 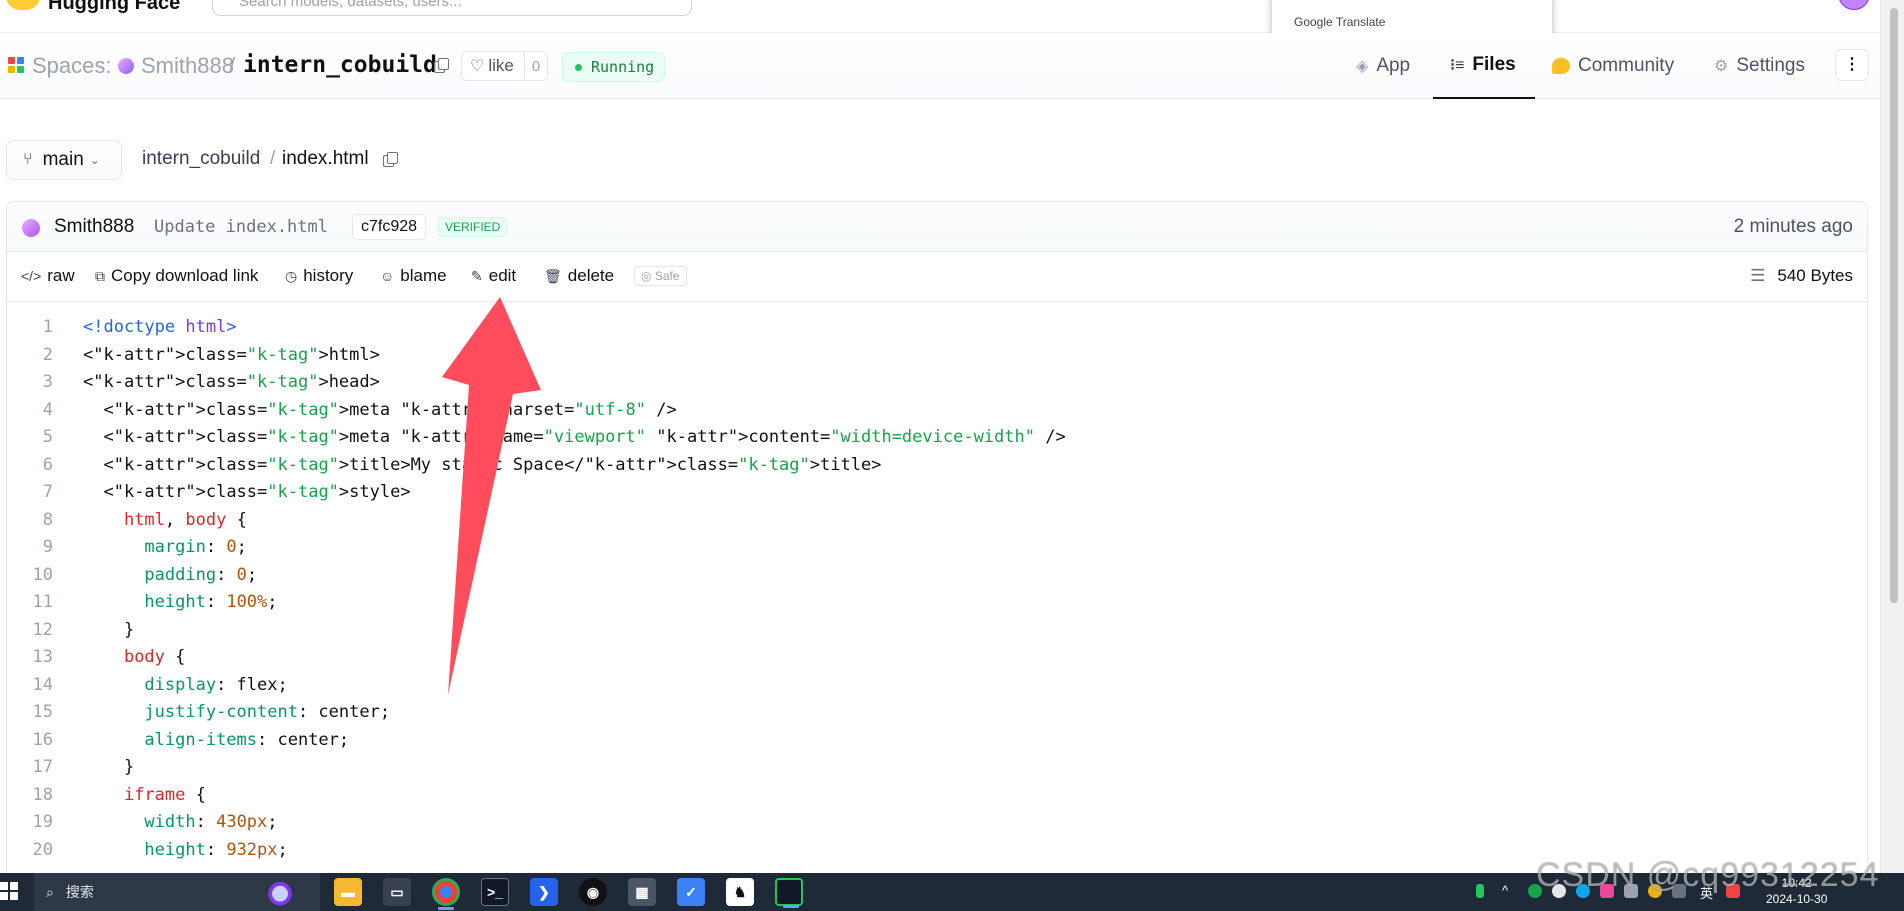 What do you see at coordinates (30, 356) in the screenshot?
I see `line-number: 2` at bounding box center [30, 356].